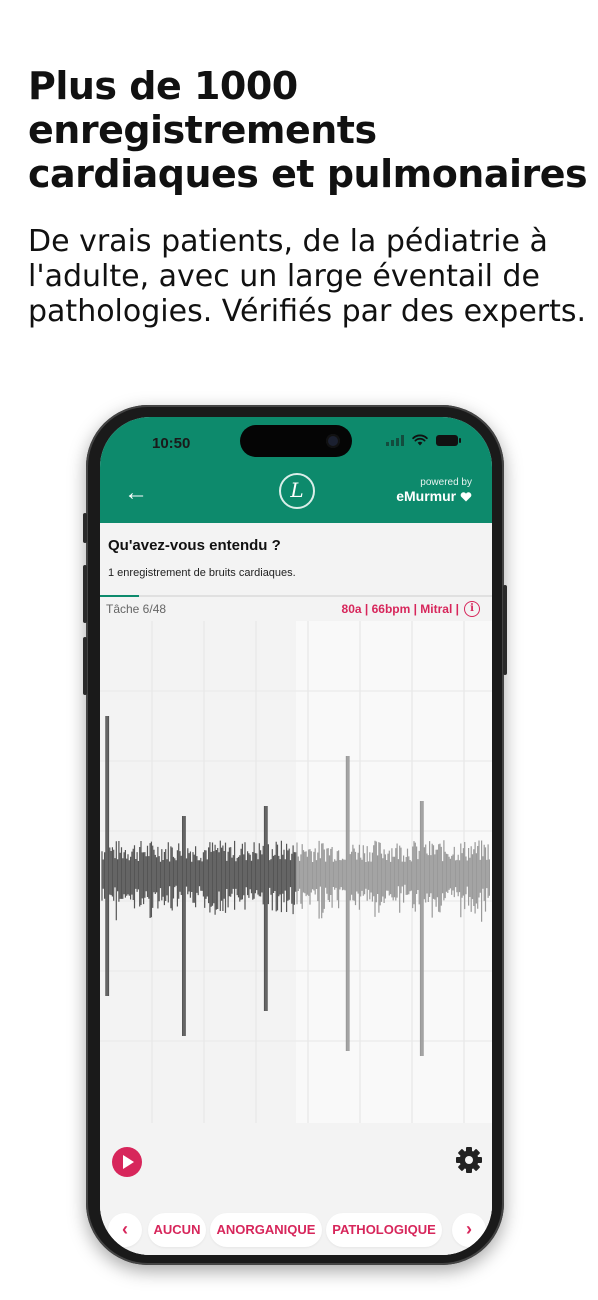 This screenshot has width=598, height=1300. I want to click on question-title: Qu'avez-vous entendu ?, so click(194, 545).